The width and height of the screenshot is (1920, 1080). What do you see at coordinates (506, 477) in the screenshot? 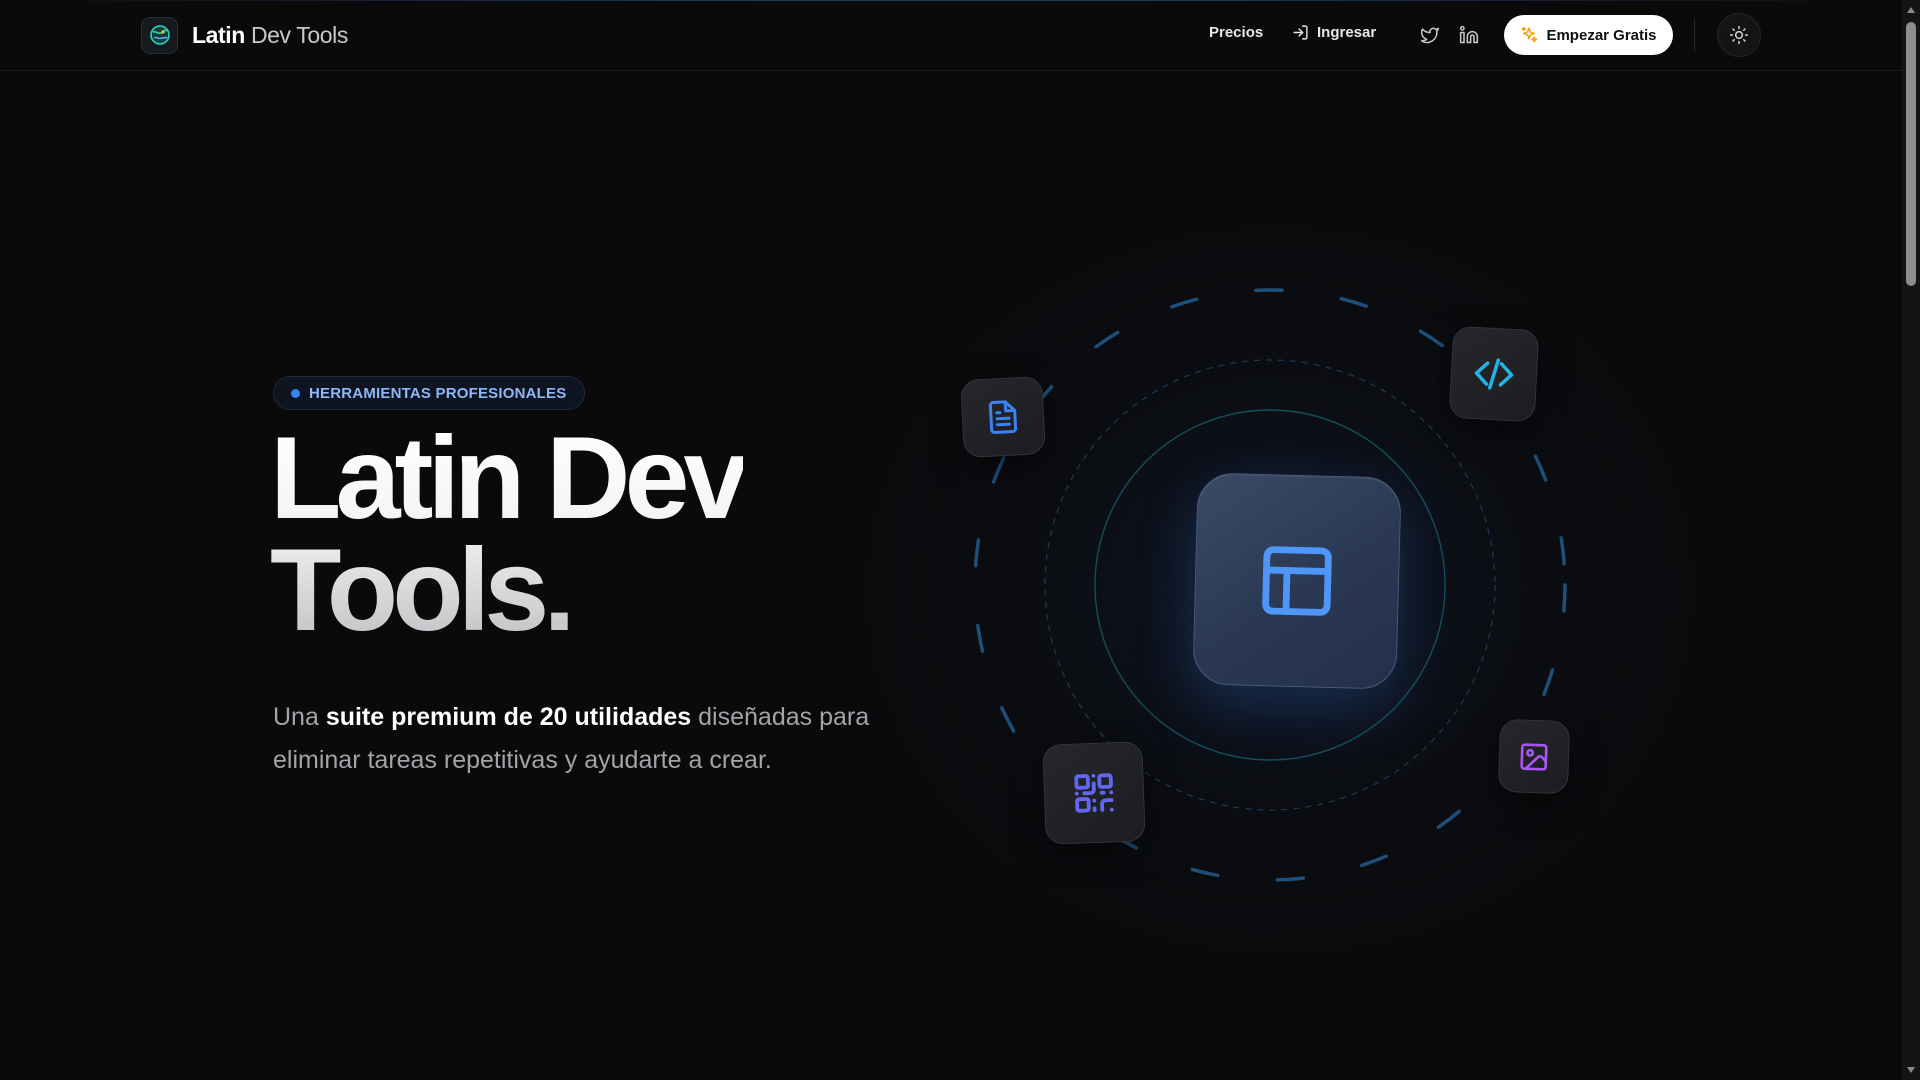
I see `hero-title-line1: Latin Dev` at bounding box center [506, 477].